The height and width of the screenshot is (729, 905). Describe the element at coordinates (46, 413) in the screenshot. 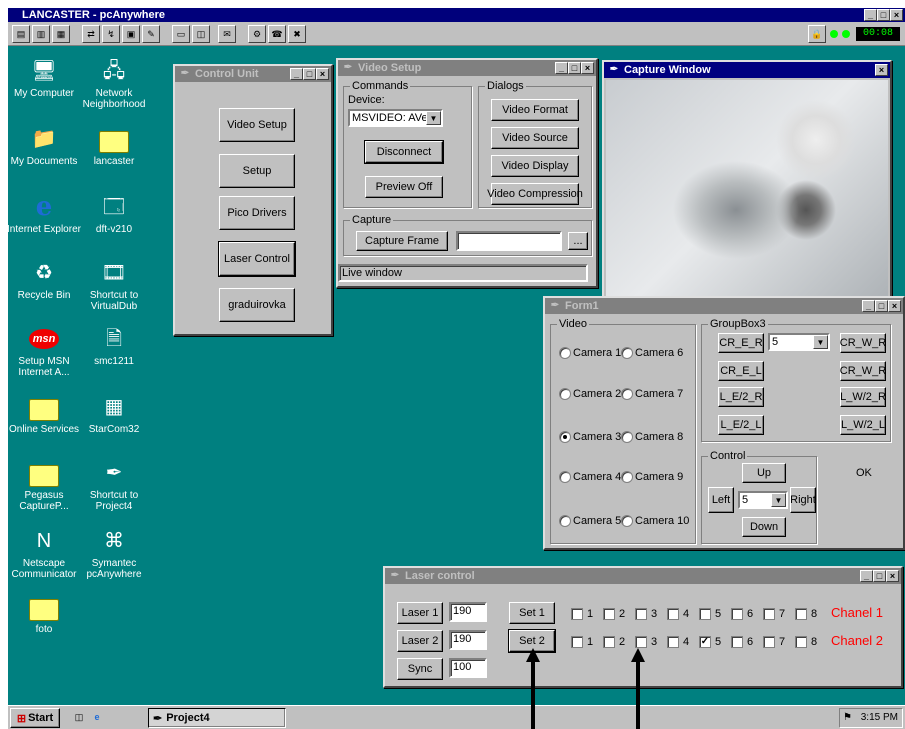

I see `desktop-icon: Online Services` at that location.